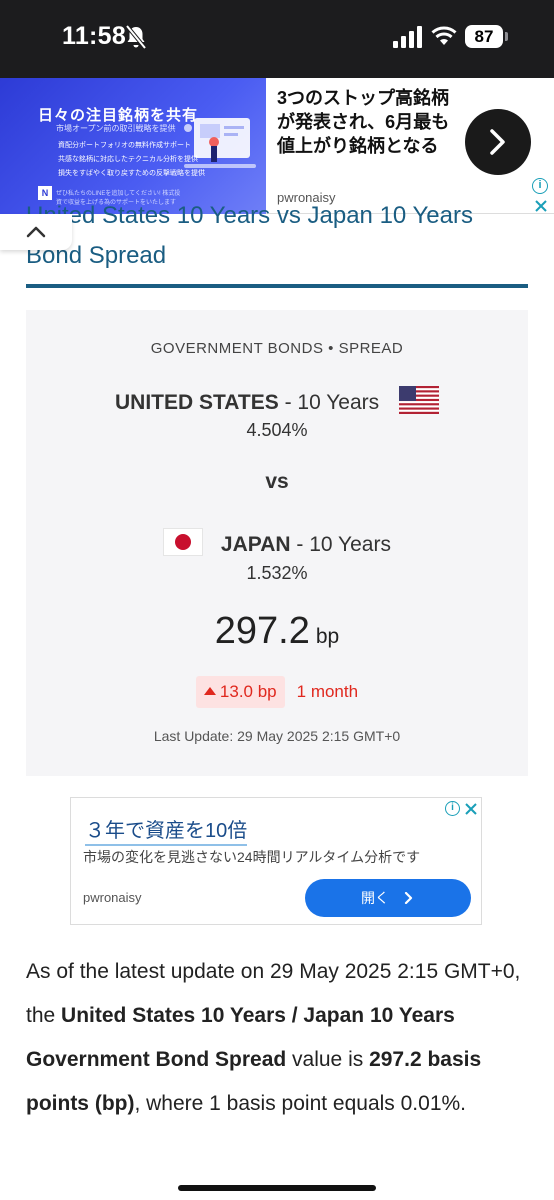 The height and width of the screenshot is (1200, 554). What do you see at coordinates (197, 402) in the screenshot?
I see `country-name: UNITED STATES` at bounding box center [197, 402].